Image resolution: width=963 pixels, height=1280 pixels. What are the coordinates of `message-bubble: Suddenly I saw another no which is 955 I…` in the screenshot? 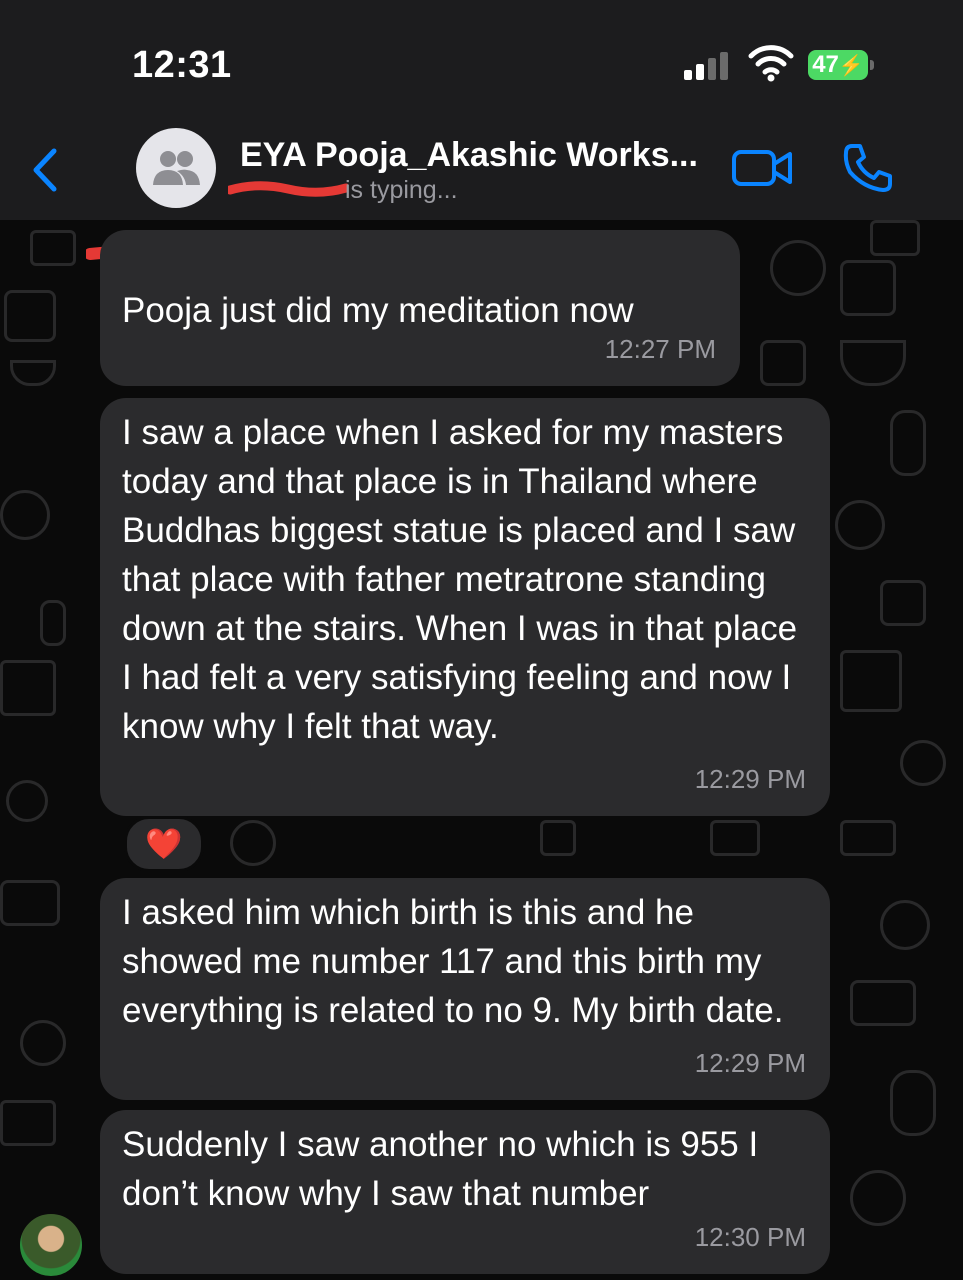 It's located at (465, 1192).